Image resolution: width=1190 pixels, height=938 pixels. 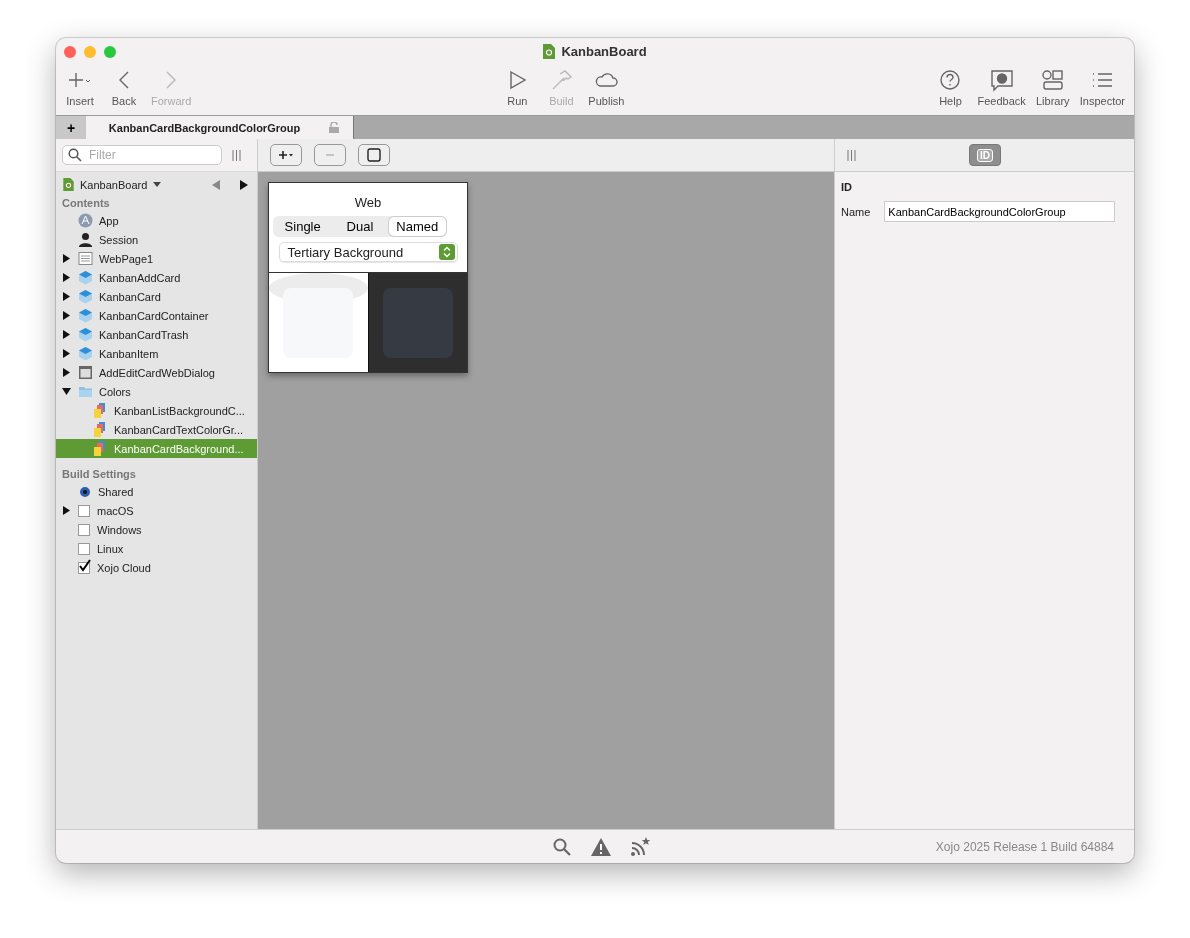 What do you see at coordinates (204, 127) in the screenshot?
I see `tab-title: KanbanCardBackgroundColorGroup` at bounding box center [204, 127].